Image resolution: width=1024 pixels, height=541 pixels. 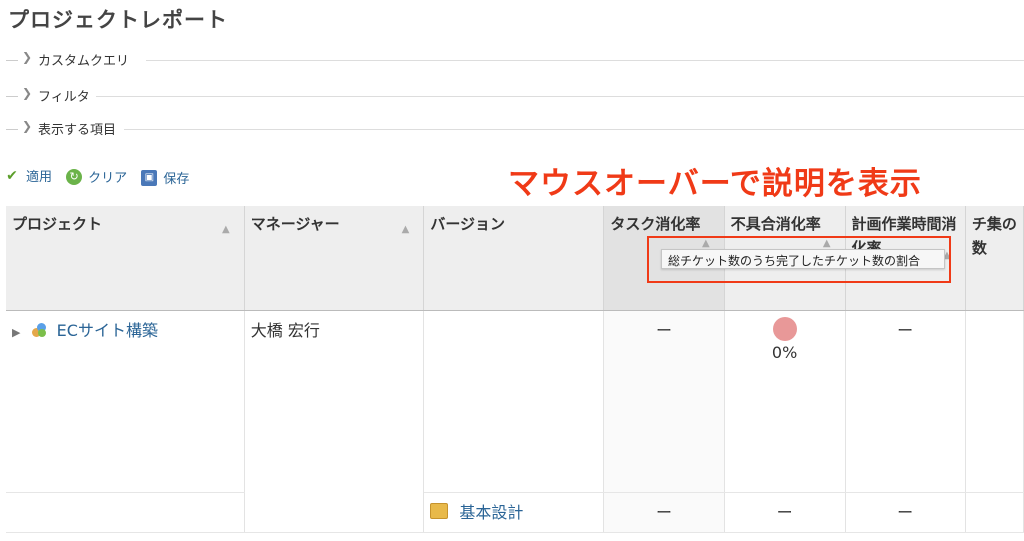 I want to click on header-label: チ集の数, so click(x=994, y=236).